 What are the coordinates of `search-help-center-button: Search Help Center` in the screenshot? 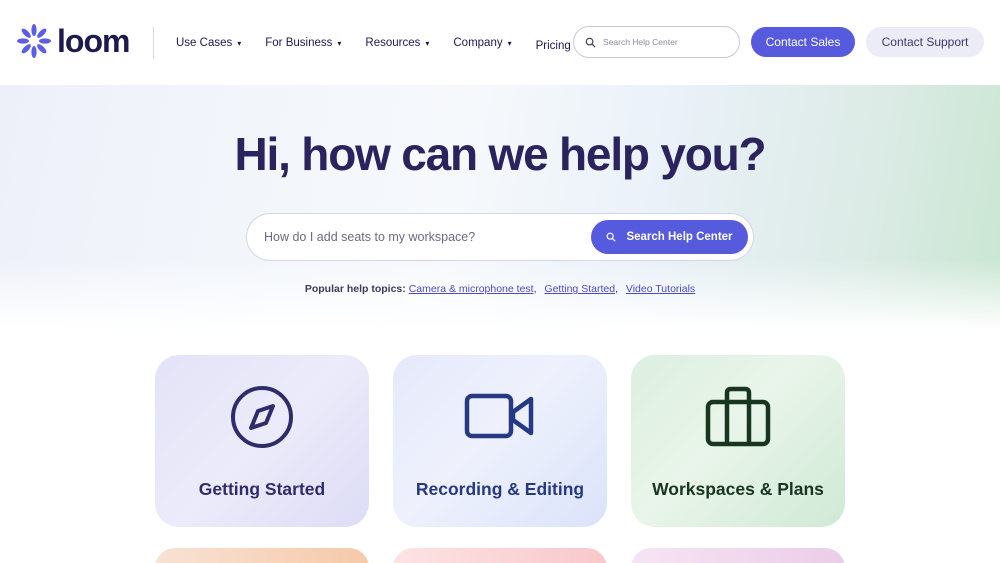 It's located at (669, 237).